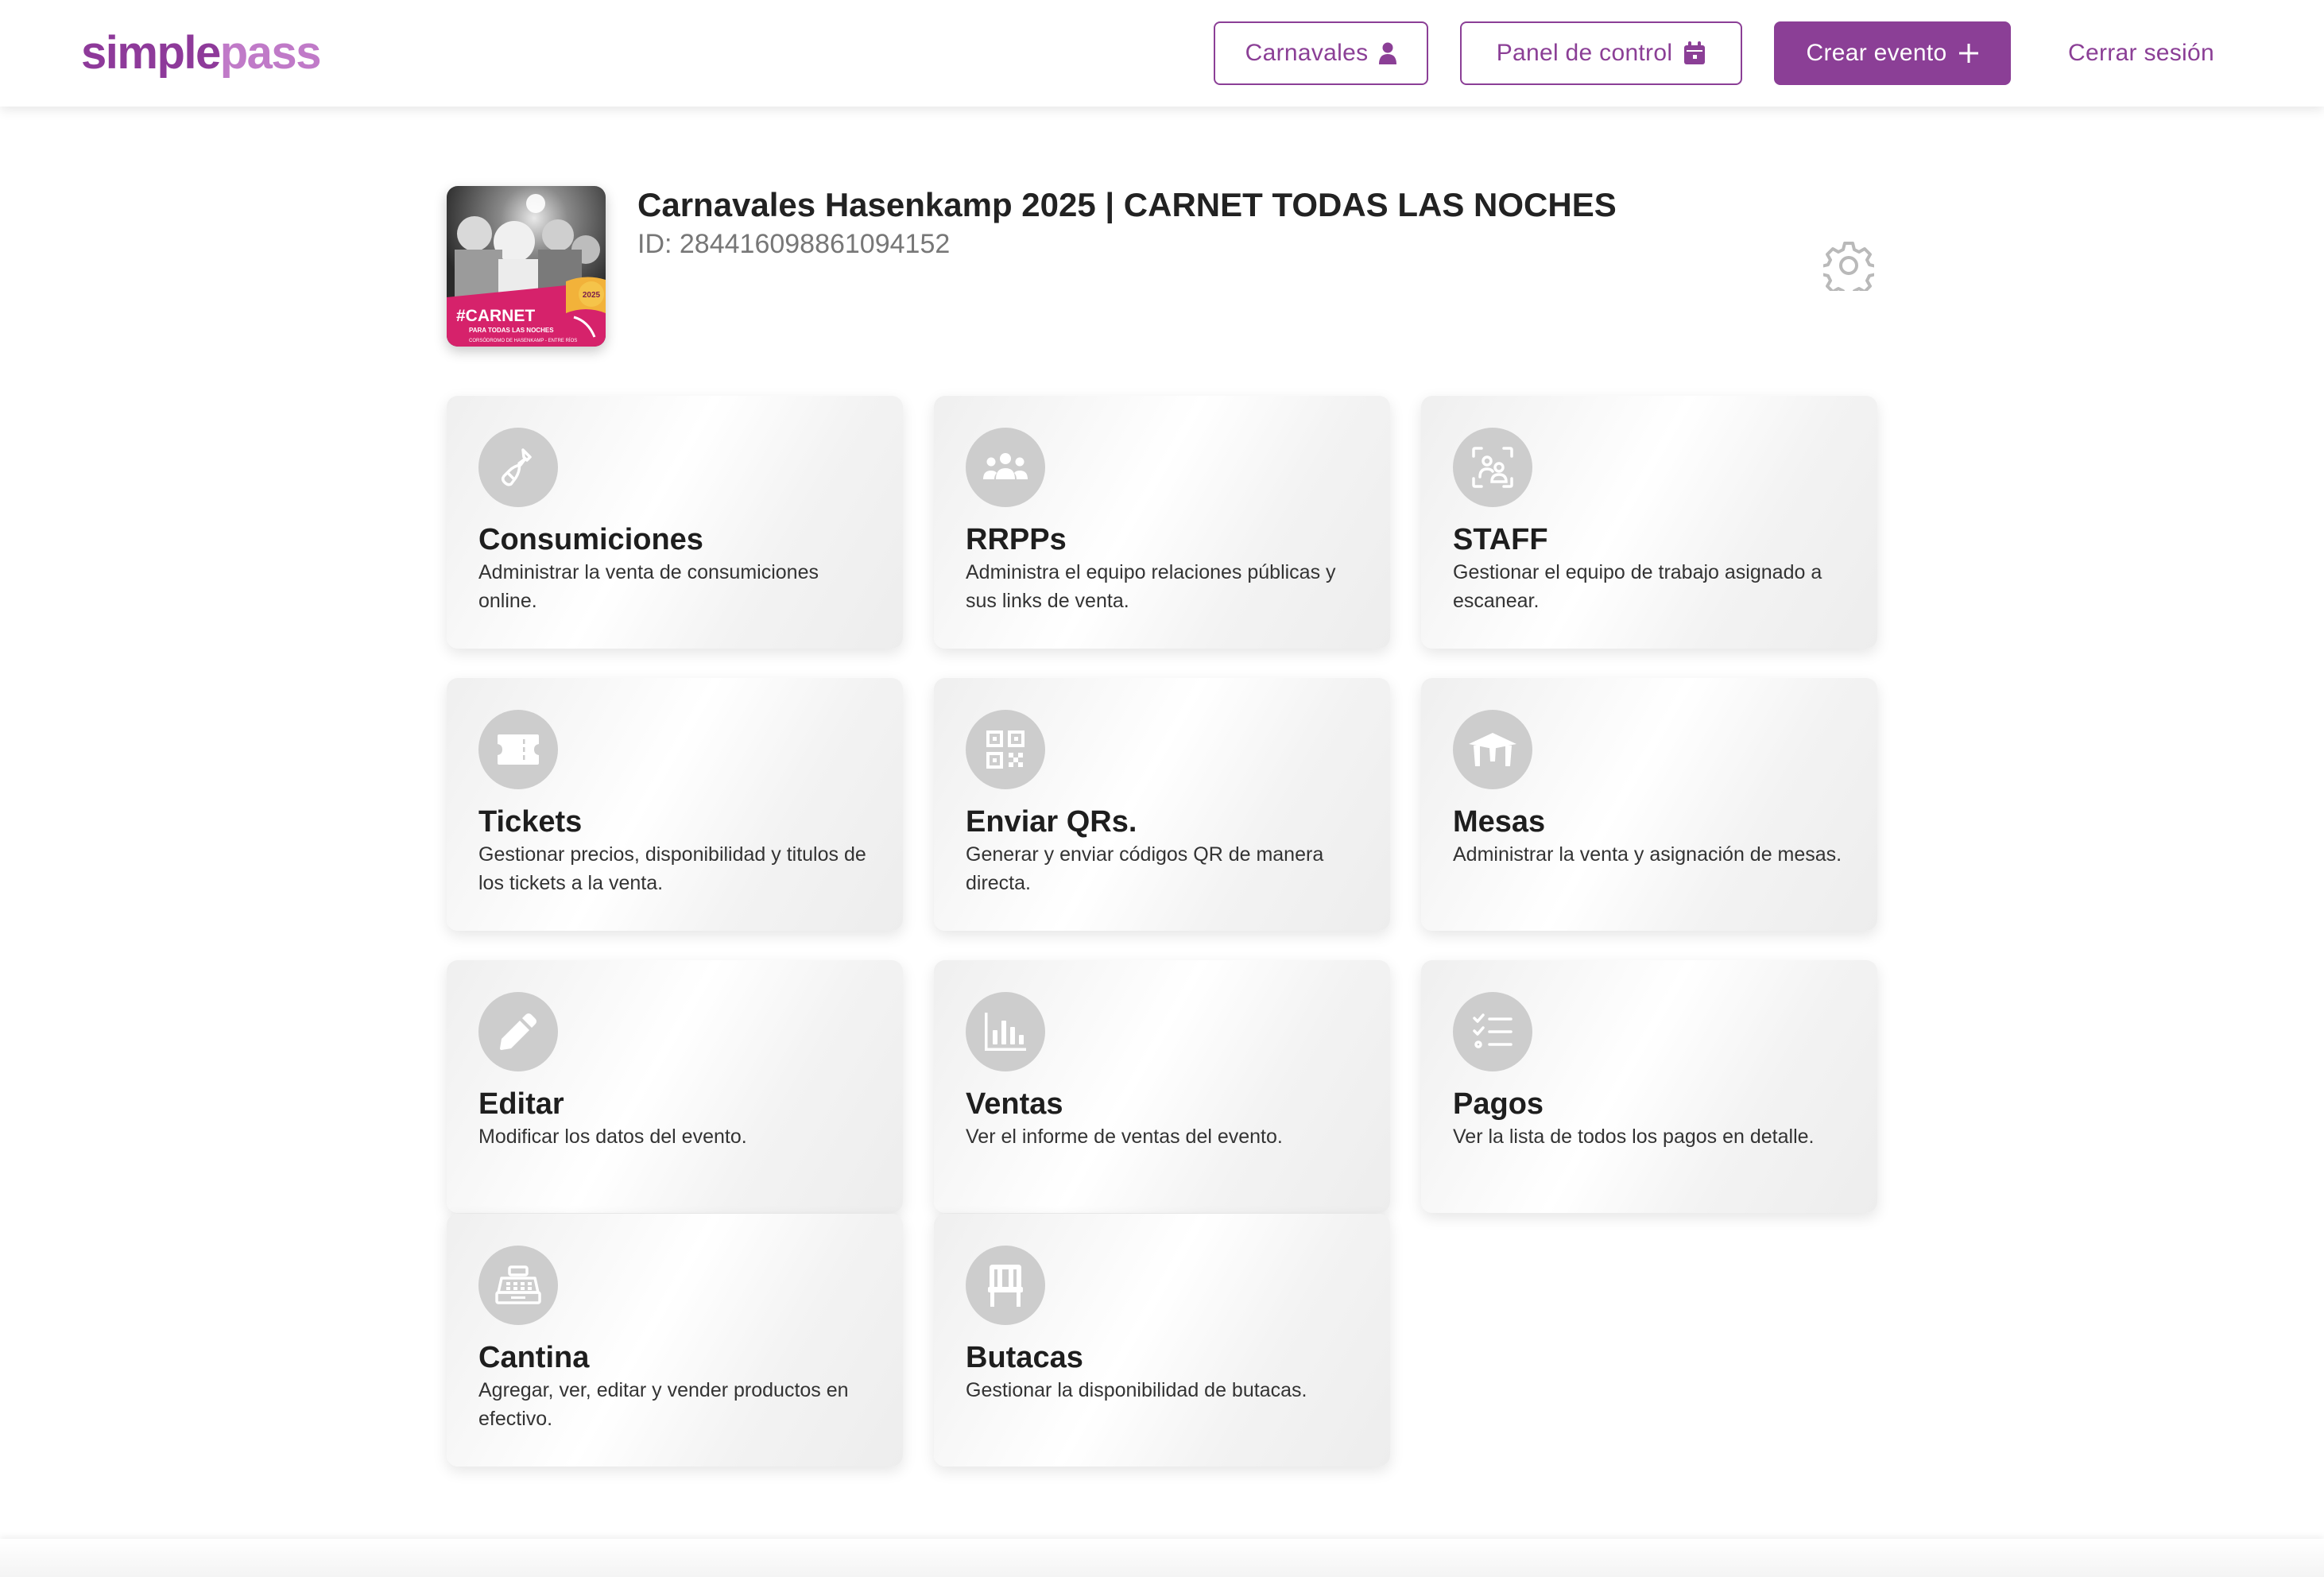  Describe the element at coordinates (1388, 53) in the screenshot. I see `user-icon` at that location.